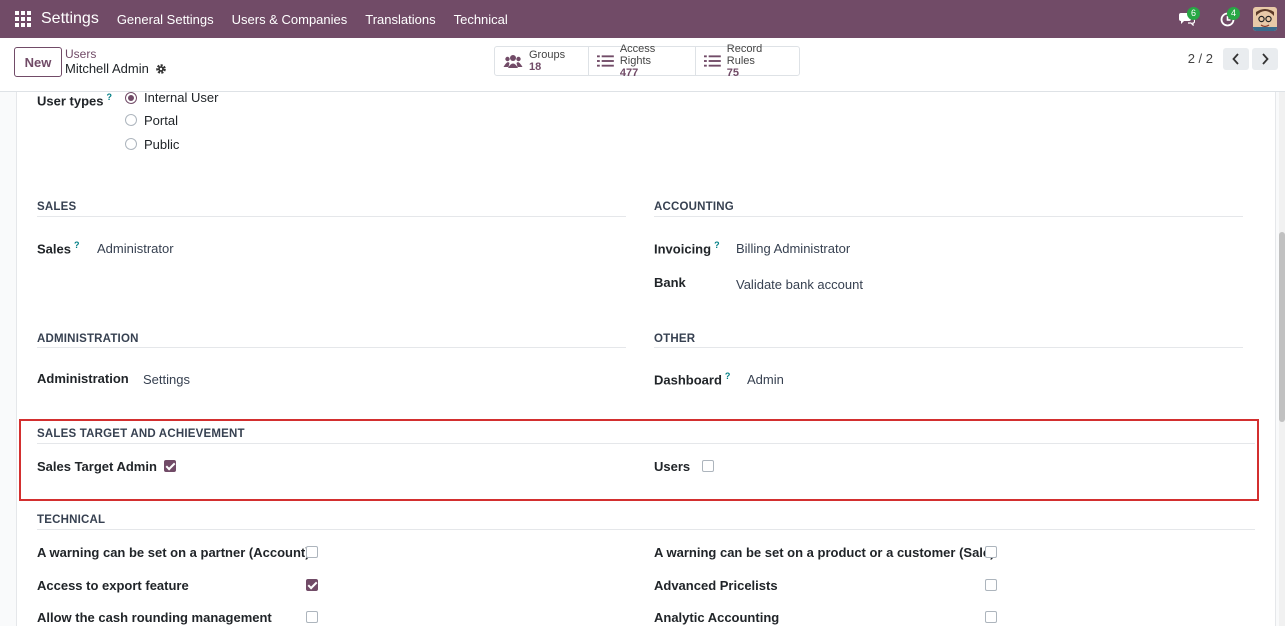 This screenshot has width=1285, height=626. What do you see at coordinates (88, 339) in the screenshot?
I see `section-title-administration: ADMINISTRATION` at bounding box center [88, 339].